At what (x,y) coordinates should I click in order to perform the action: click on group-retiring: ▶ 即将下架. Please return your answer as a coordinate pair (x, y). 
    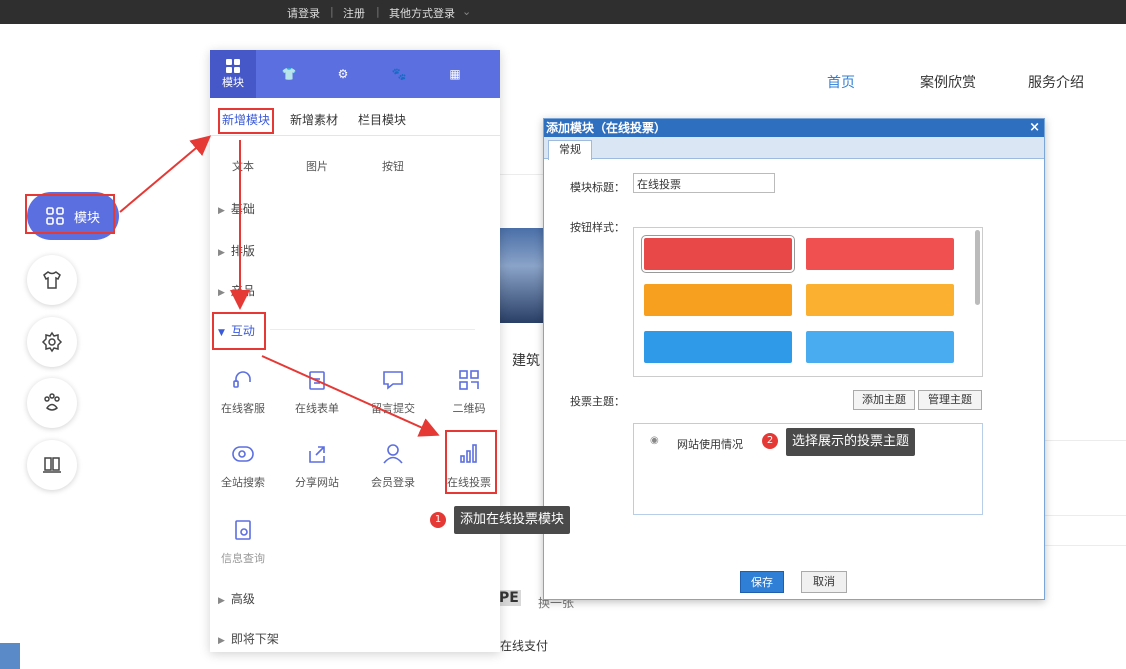
    Looking at the image, I should click on (248, 638).